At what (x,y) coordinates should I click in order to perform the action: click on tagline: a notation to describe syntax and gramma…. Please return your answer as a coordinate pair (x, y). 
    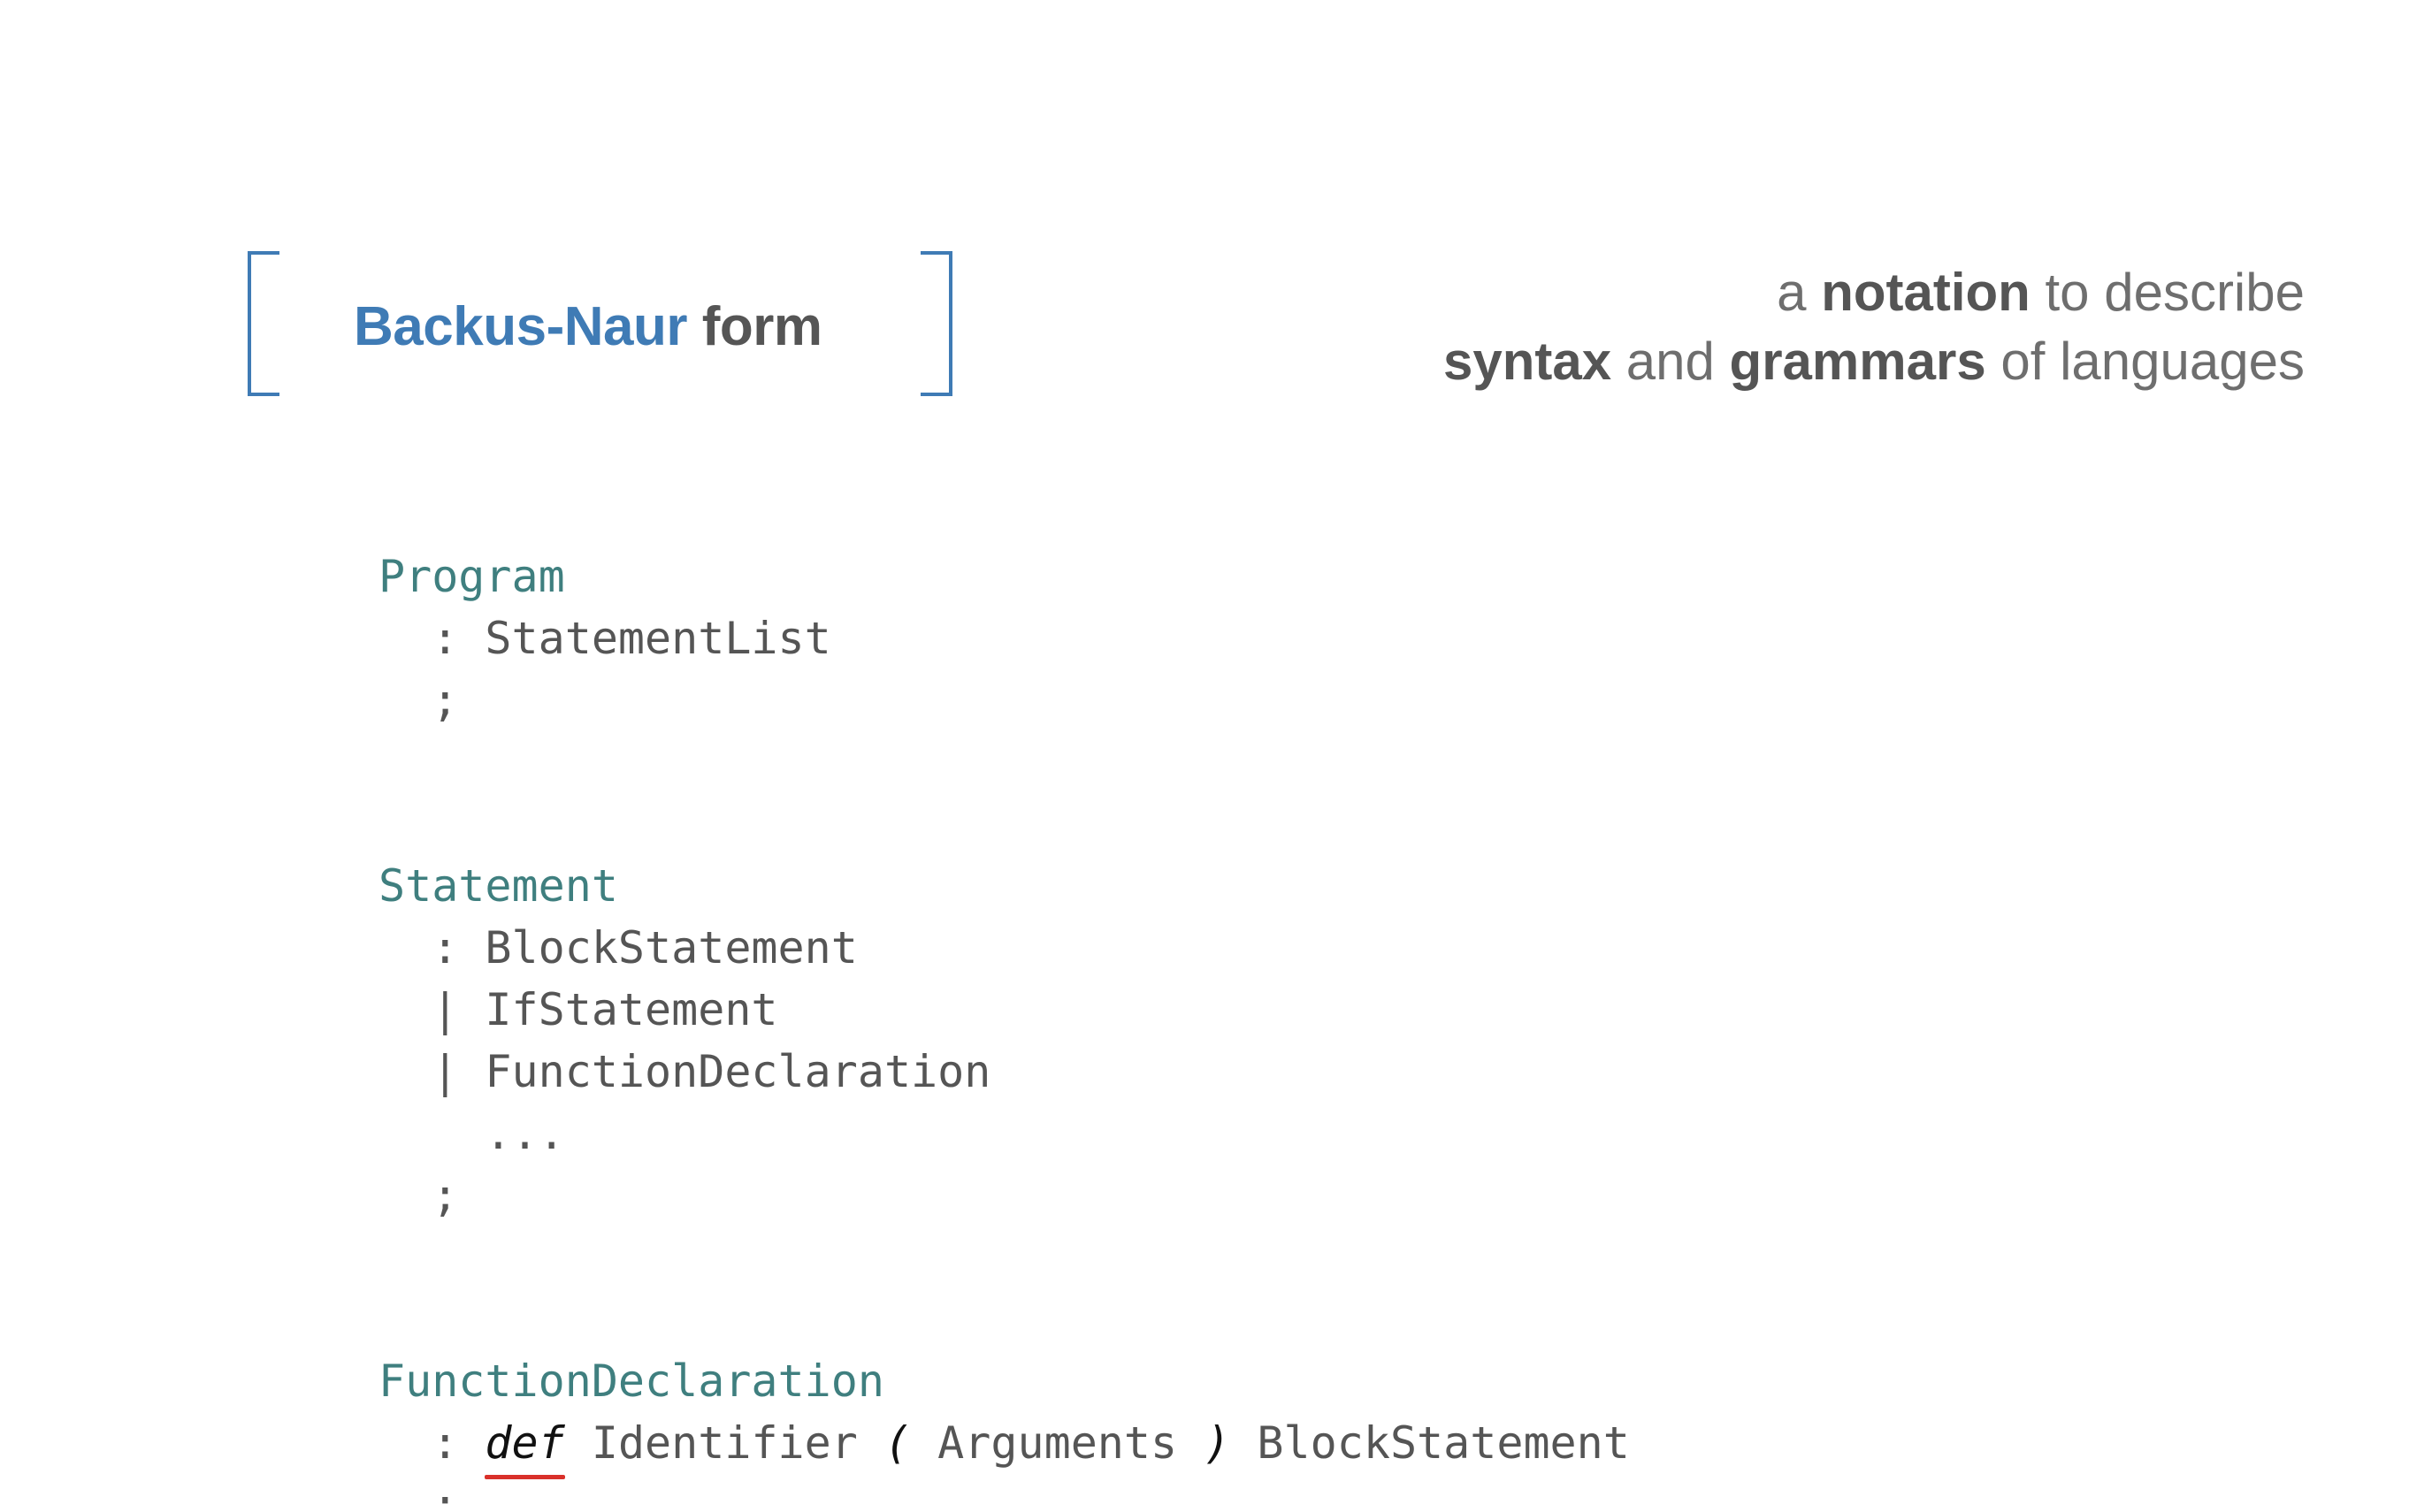
    Looking at the image, I should click on (1874, 327).